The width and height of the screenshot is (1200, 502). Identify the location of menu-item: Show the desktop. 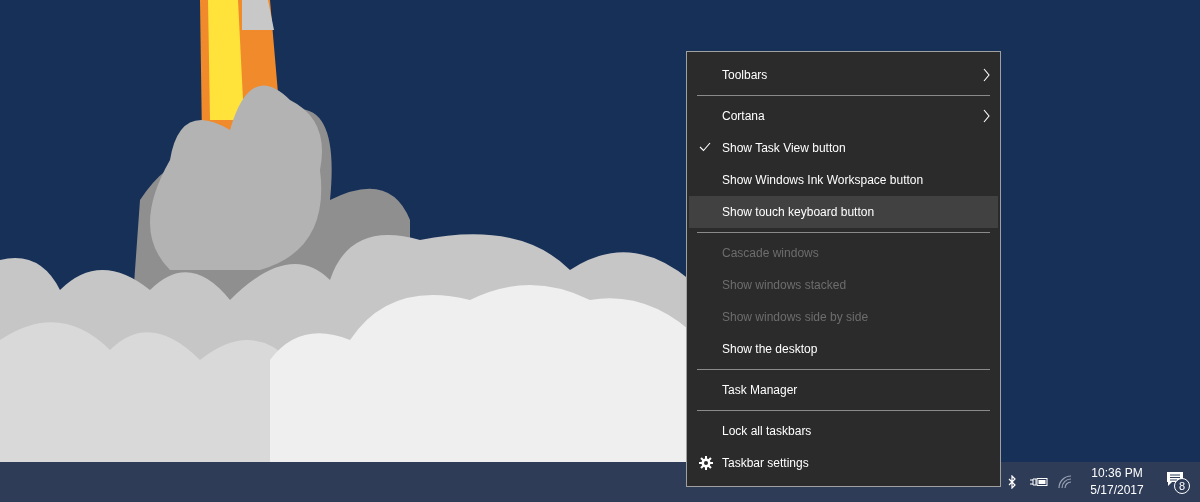
(843, 349).